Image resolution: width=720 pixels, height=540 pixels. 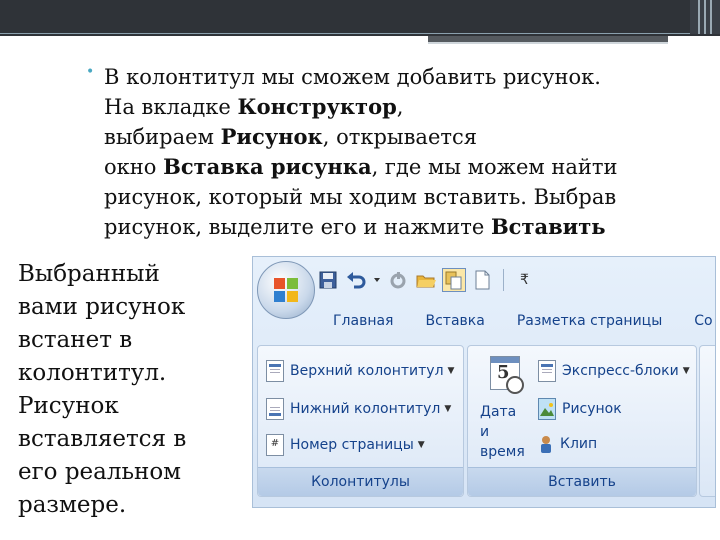 What do you see at coordinates (75, 340) in the screenshot?
I see `side-note-line: встанет в` at bounding box center [75, 340].